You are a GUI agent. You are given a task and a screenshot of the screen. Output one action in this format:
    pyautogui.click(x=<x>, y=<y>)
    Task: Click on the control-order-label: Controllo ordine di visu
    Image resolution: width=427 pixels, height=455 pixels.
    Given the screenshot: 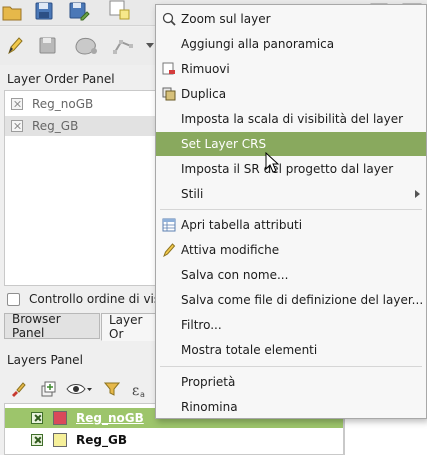 What is the action you would take?
    pyautogui.click(x=98, y=299)
    